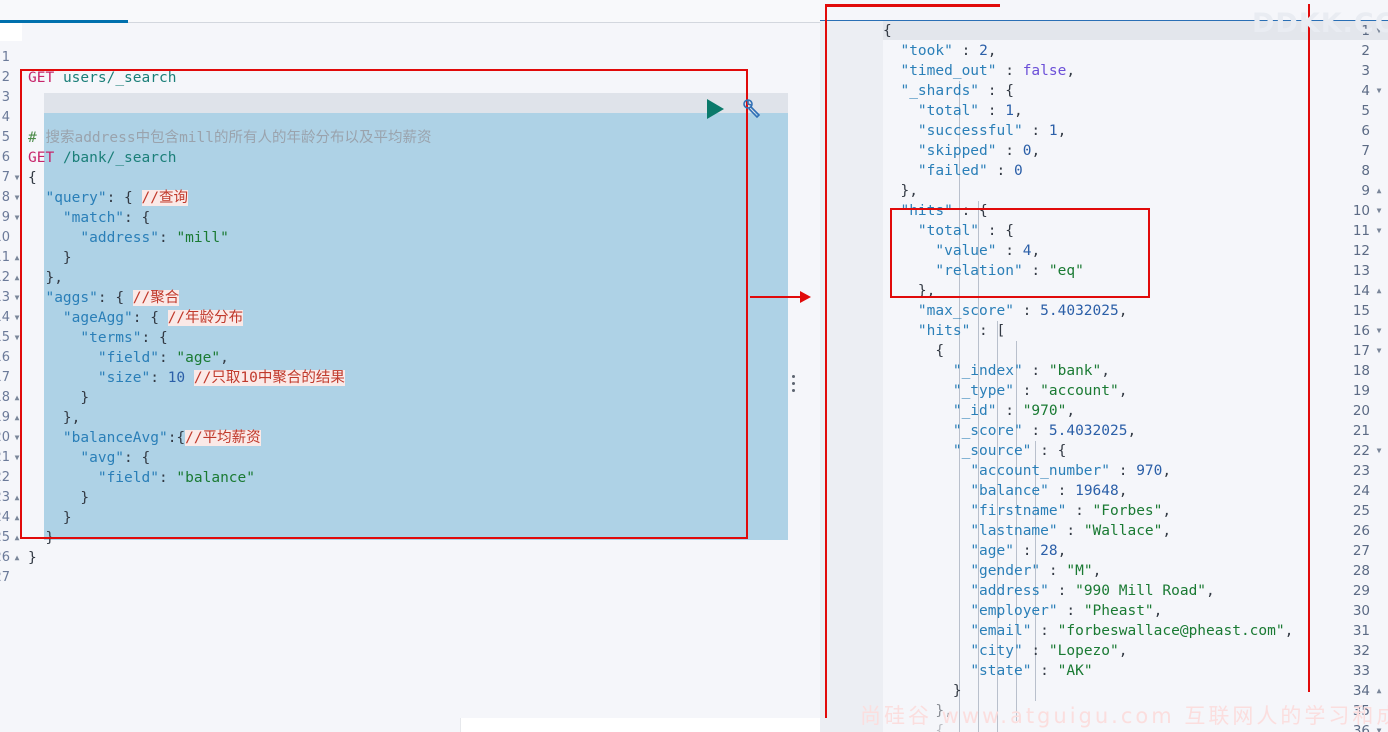  What do you see at coordinates (104, 298) in the screenshot?
I see `request-code-line: "aggs": { //聚合` at bounding box center [104, 298].